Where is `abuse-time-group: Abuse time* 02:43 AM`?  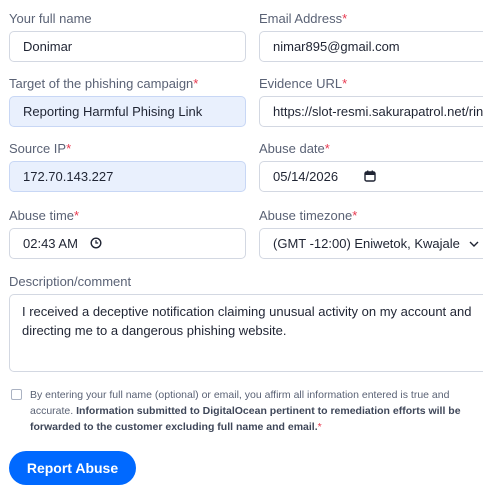 abuse-time-group: Abuse time* 02:43 AM is located at coordinates (127, 233).